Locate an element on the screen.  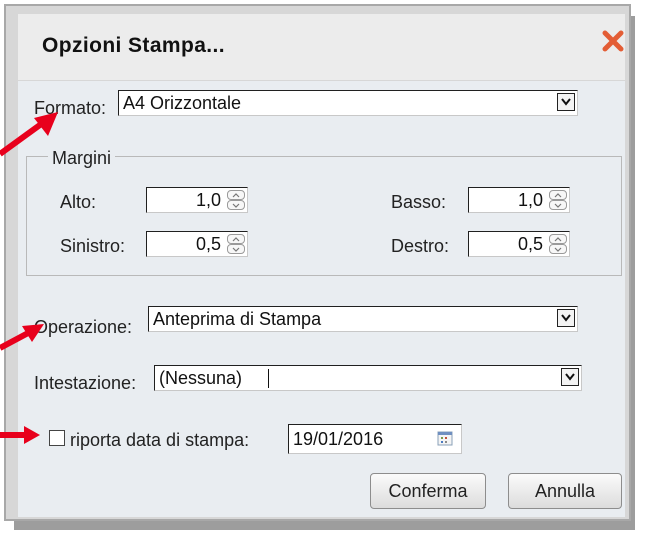
alto-spinner: 1,0 is located at coordinates (197, 200).